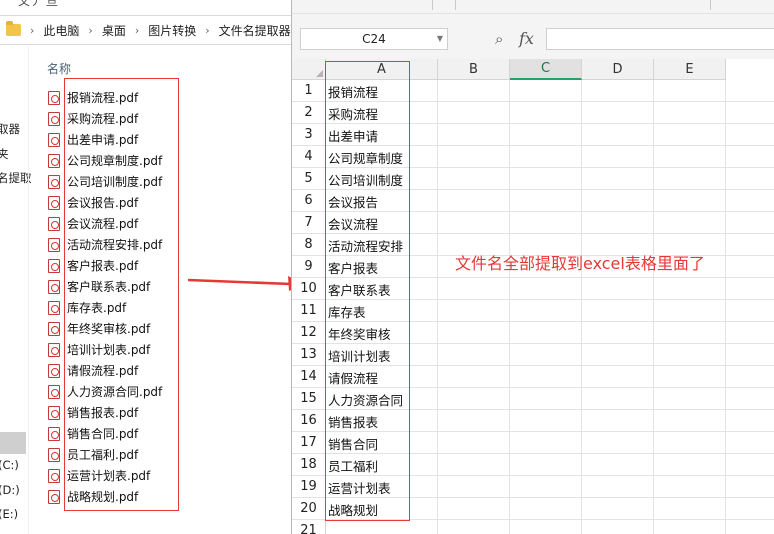 The height and width of the screenshot is (534, 774). What do you see at coordinates (9, 514) in the screenshot?
I see `nav-item-drive-e: (E:)` at bounding box center [9, 514].